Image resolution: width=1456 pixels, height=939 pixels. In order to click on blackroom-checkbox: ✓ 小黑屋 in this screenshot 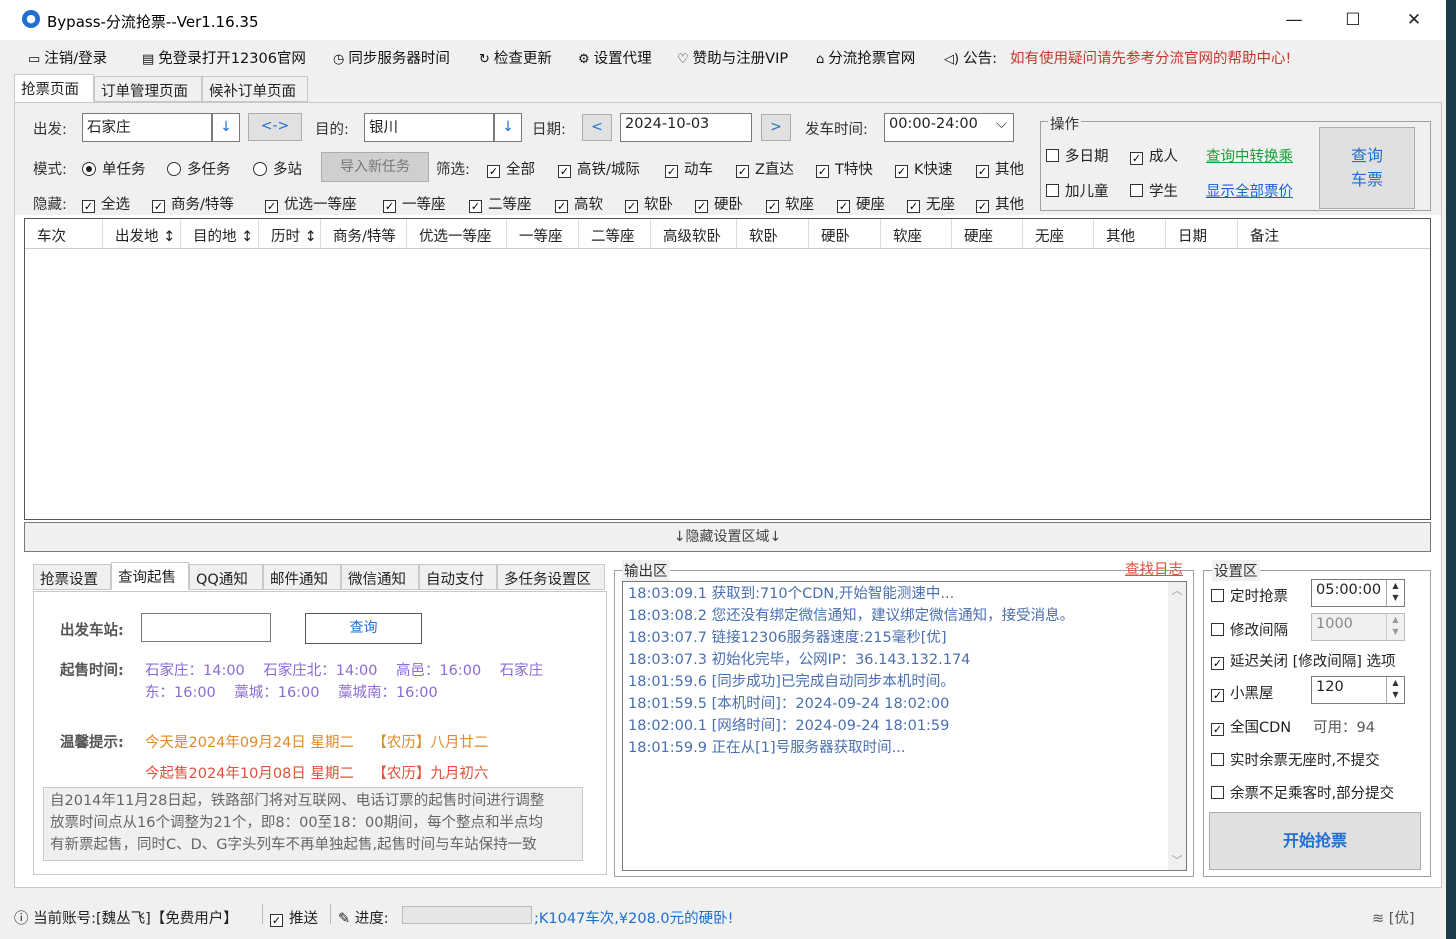, I will do `click(1242, 692)`.